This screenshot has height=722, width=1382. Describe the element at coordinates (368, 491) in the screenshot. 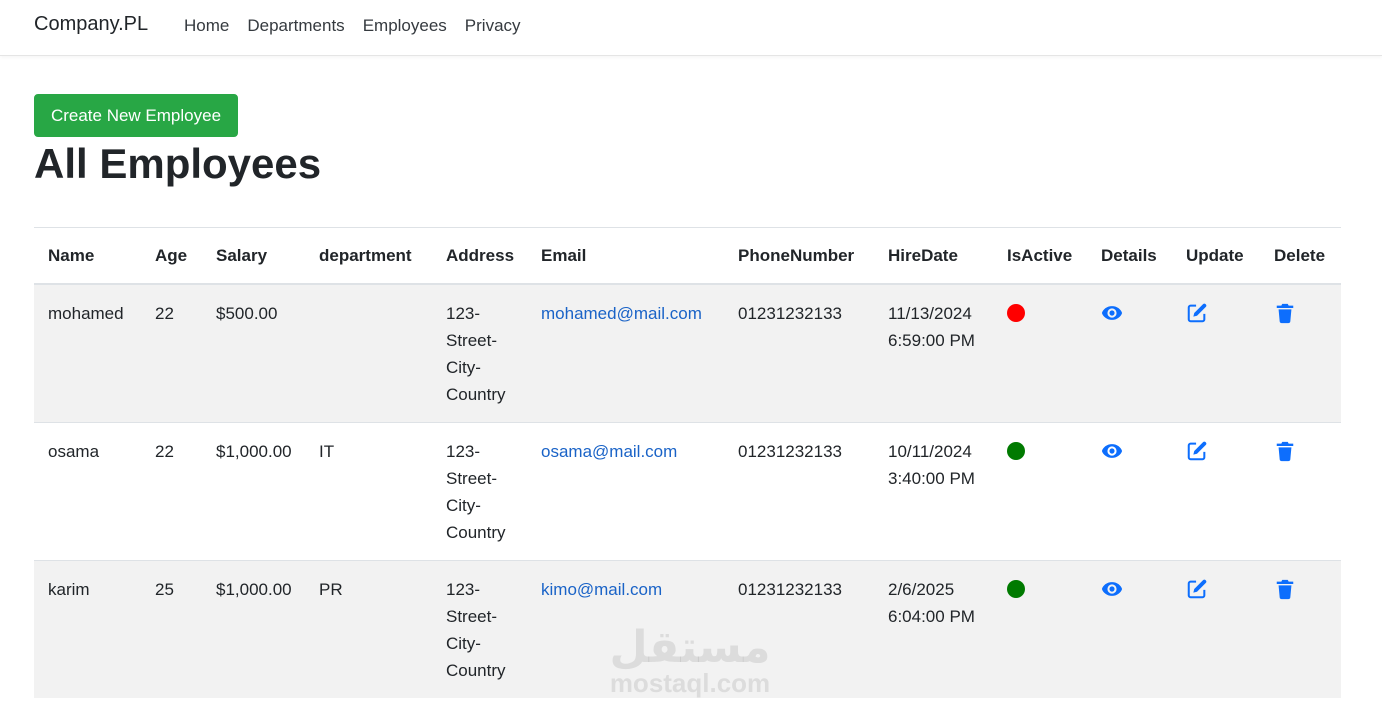

I see `cell-department: IT` at that location.